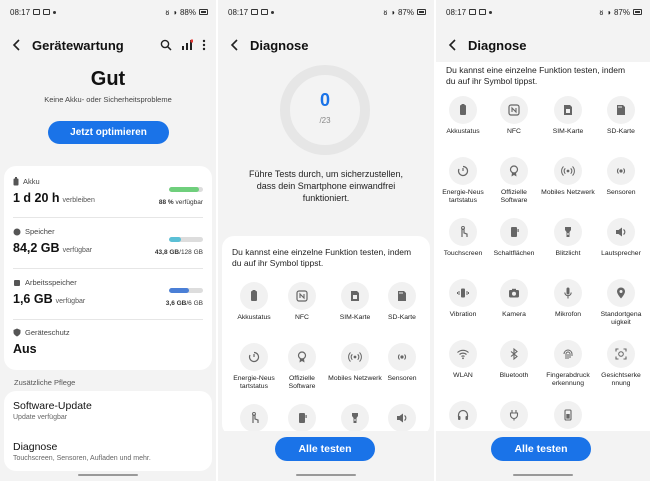 This screenshot has width=650, height=481. What do you see at coordinates (108, 217) in the screenshot?
I see `divider` at bounding box center [108, 217].